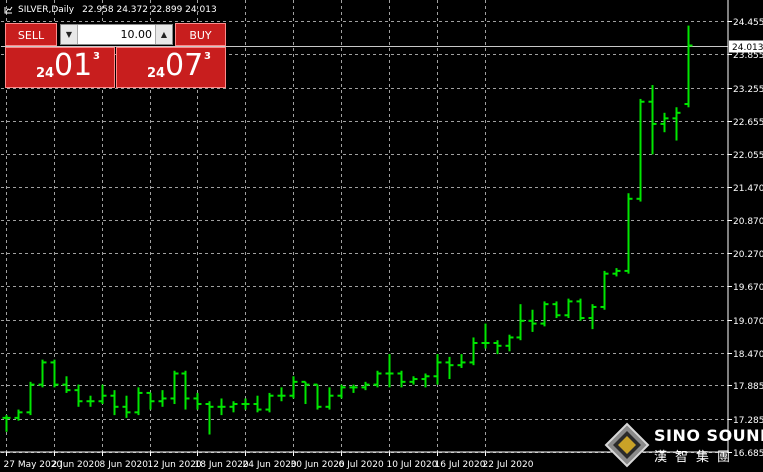  What do you see at coordinates (69, 34) in the screenshot?
I see `chevron-down-icon: ▼` at bounding box center [69, 34].